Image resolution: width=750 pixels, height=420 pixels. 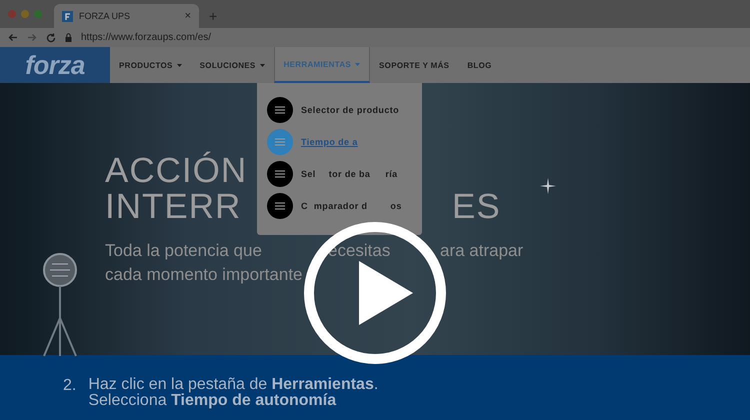 I want to click on hero-heading: ACCIÓN, so click(x=176, y=171).